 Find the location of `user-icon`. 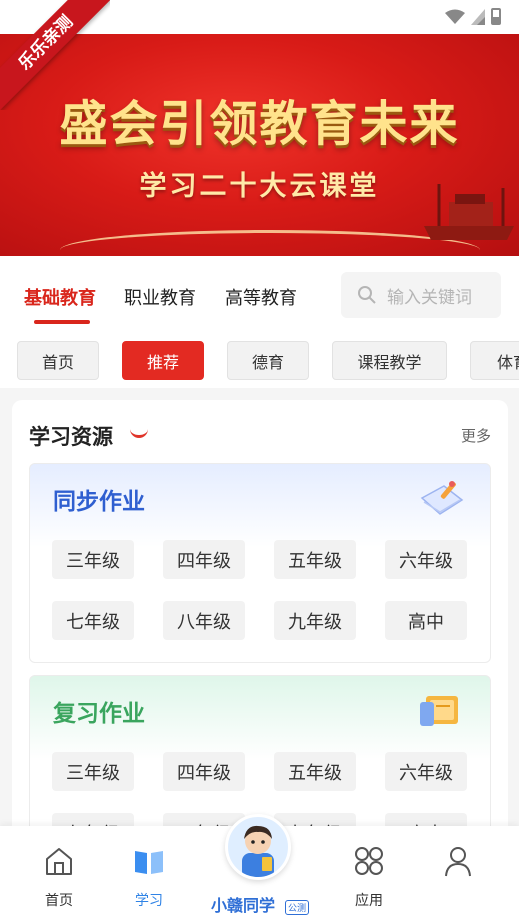

user-icon is located at coordinates (458, 862).